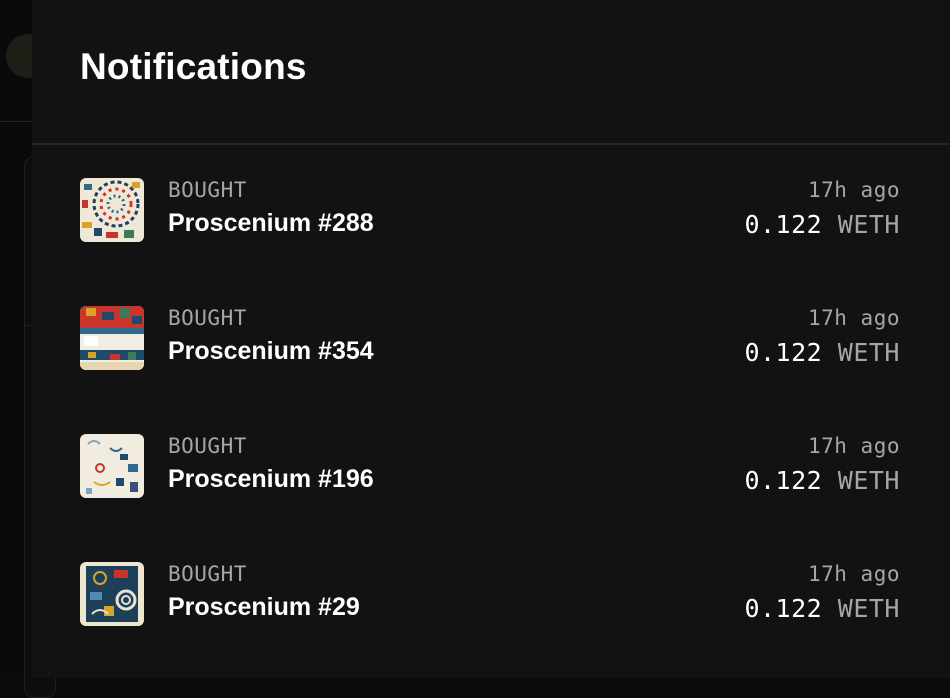  I want to click on notification-item-name: Proscenium #288, so click(271, 223).